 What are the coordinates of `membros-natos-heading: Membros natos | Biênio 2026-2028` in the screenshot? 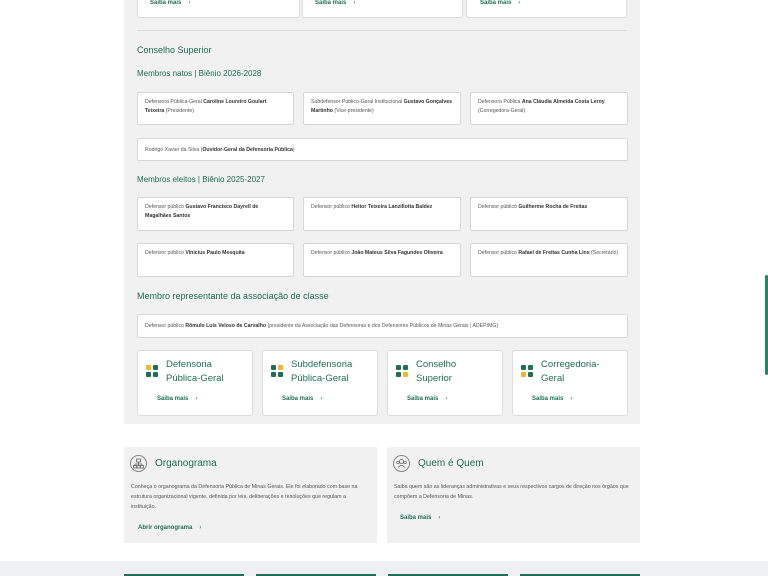 It's located at (199, 73).